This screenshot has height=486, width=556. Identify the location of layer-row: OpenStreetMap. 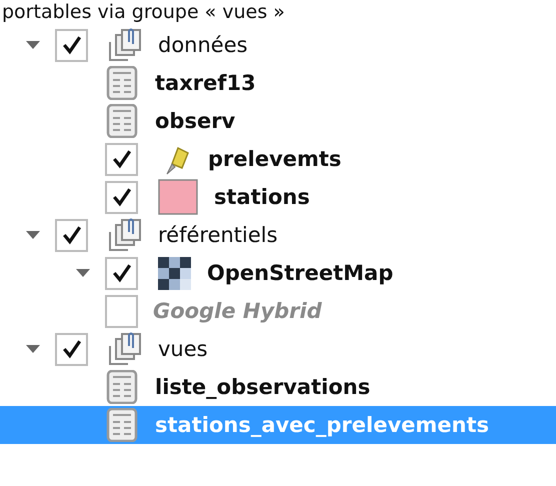
(278, 273).